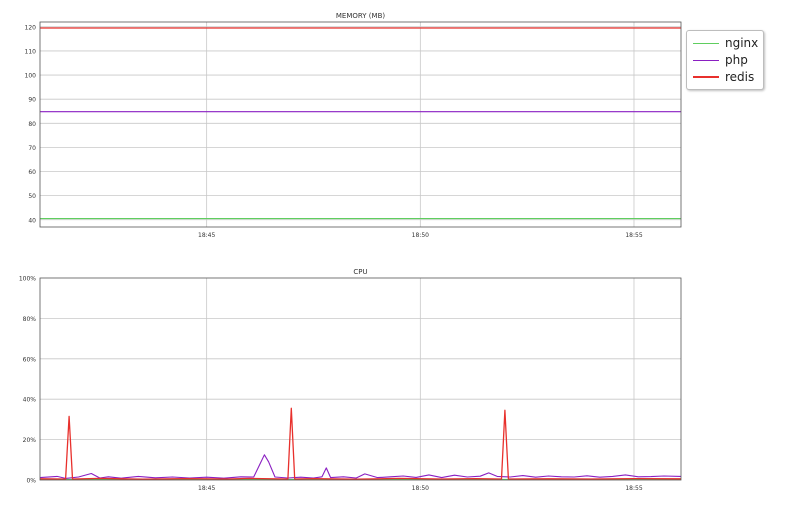 The height and width of the screenshot is (505, 800). I want to click on legend-label-redis: redis, so click(740, 77).